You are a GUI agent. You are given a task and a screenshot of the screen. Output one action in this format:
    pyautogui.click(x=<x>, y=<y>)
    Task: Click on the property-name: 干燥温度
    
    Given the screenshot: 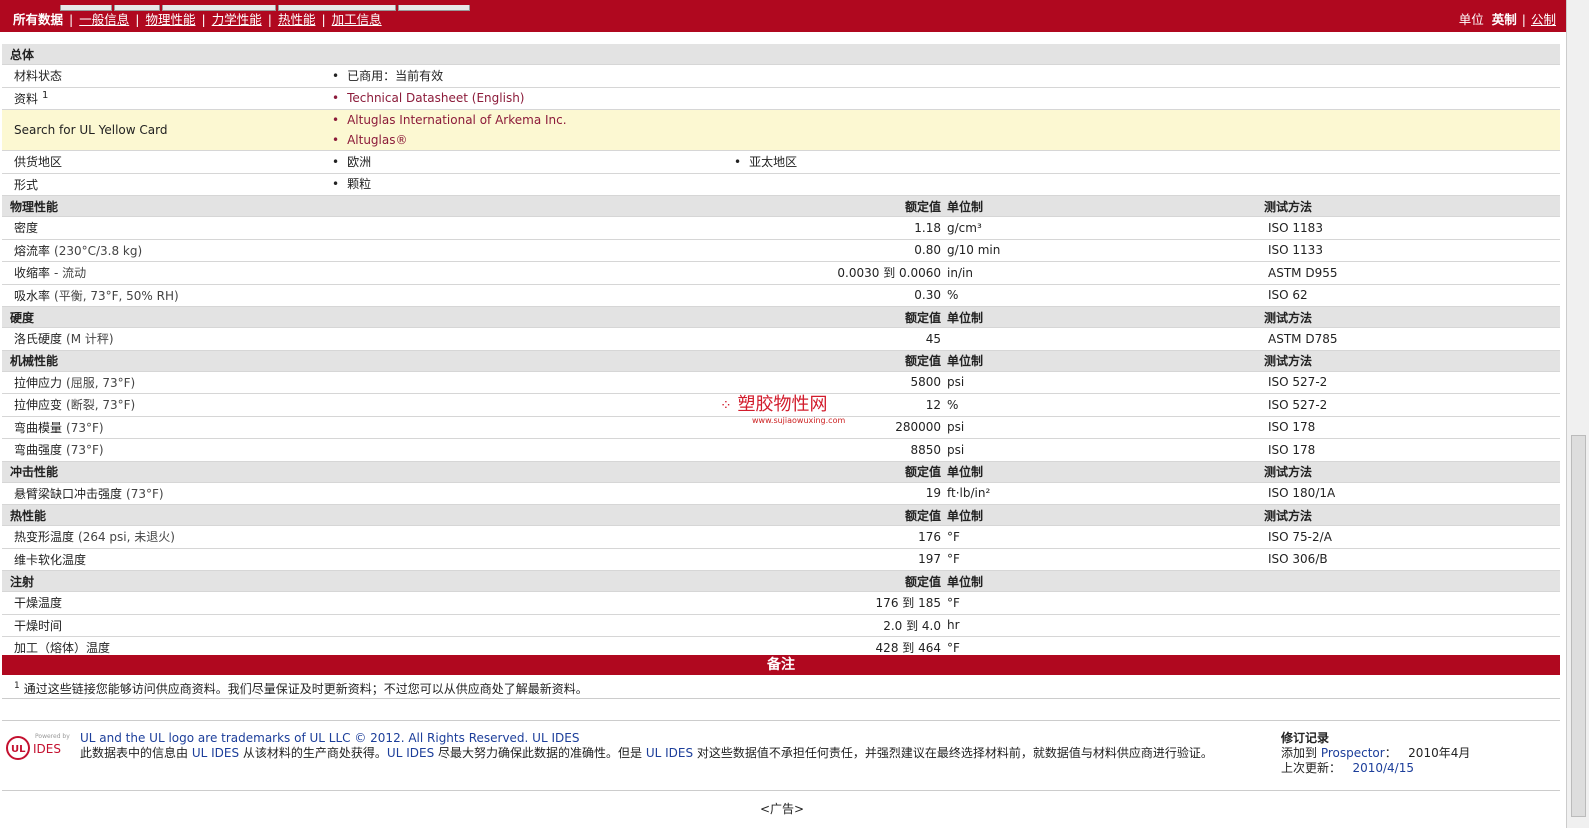 What is the action you would take?
    pyautogui.click(x=38, y=603)
    